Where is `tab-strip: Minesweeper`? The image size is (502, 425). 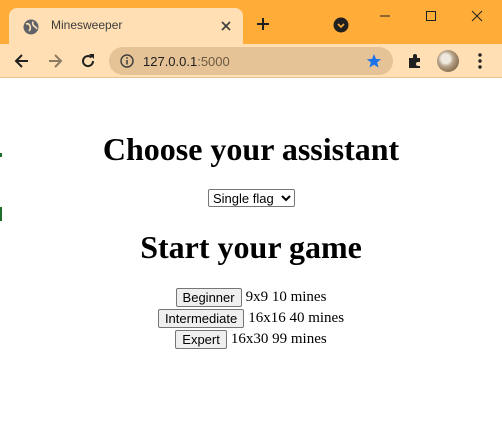
tab-strip: Minesweeper is located at coordinates (251, 22).